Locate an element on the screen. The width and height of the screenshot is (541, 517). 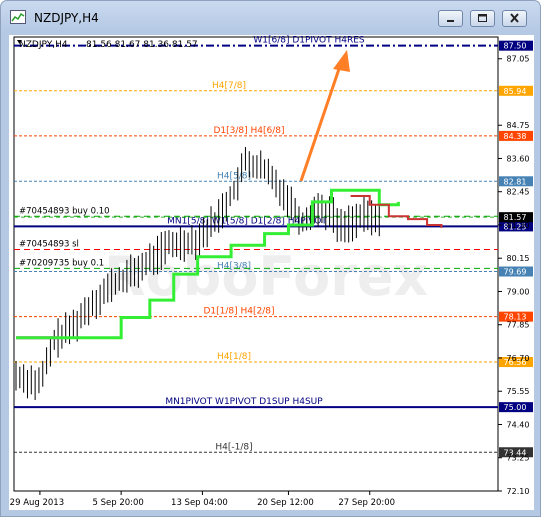
close-button is located at coordinates (514, 18).